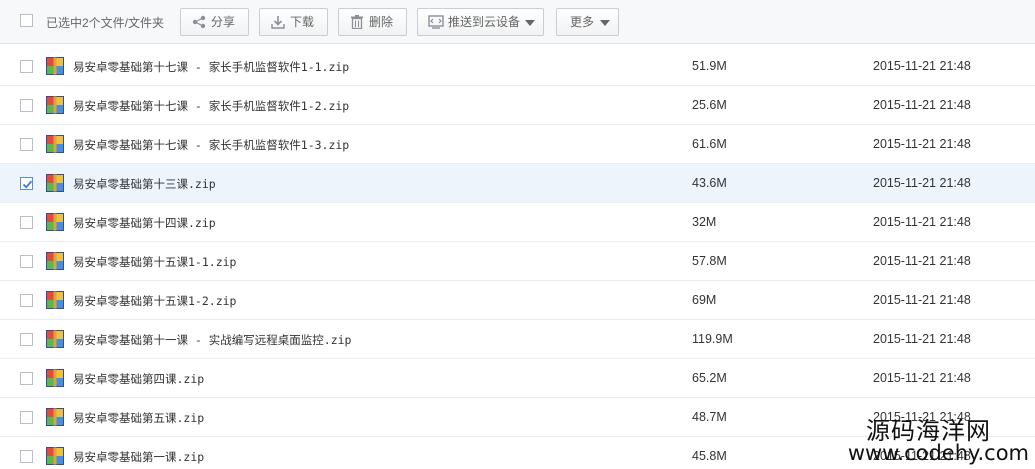 This screenshot has width=1035, height=469. What do you see at coordinates (357, 22) in the screenshot?
I see `trash-icon` at bounding box center [357, 22].